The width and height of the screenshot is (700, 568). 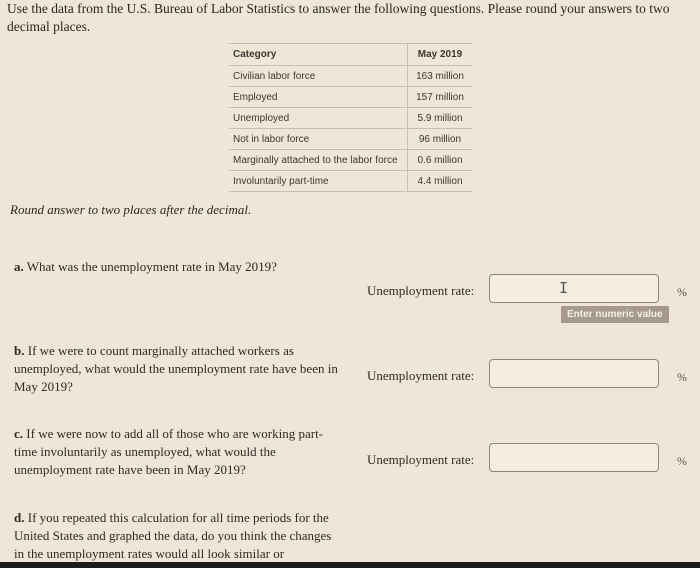 I want to click on row-value: 157 million, so click(x=439, y=97).